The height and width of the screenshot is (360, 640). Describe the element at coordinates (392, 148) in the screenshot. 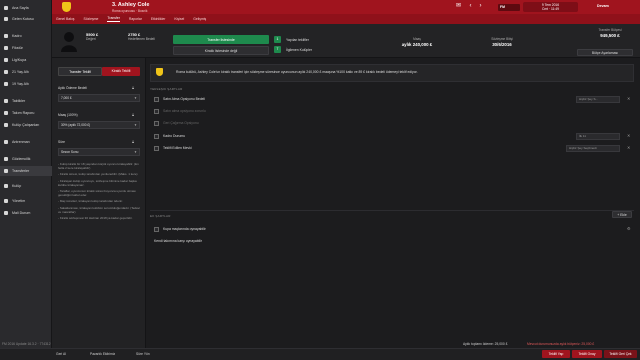

I see `clause-row: Teklifi Edilen Mevki` at that location.